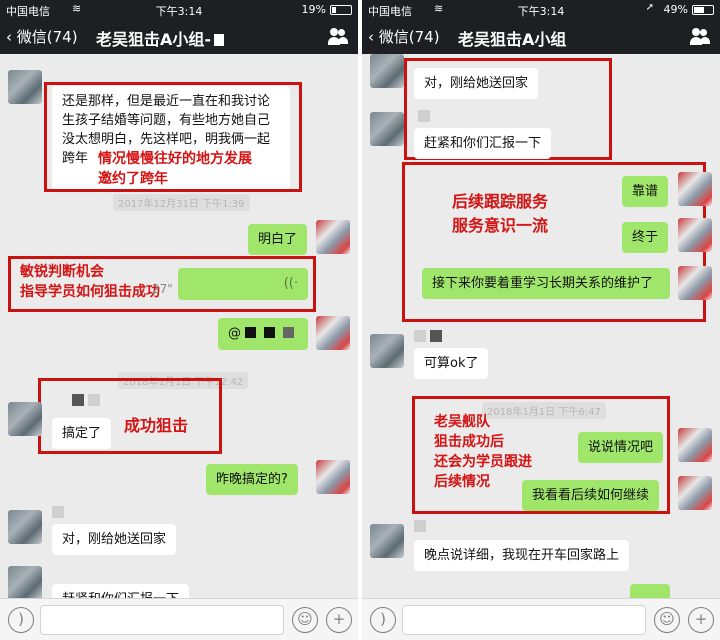 The height and width of the screenshot is (640, 720). I want to click on annotation-text: 老吴舰队 狙击成功后 还会为学员跟进 后续情况, so click(483, 452).